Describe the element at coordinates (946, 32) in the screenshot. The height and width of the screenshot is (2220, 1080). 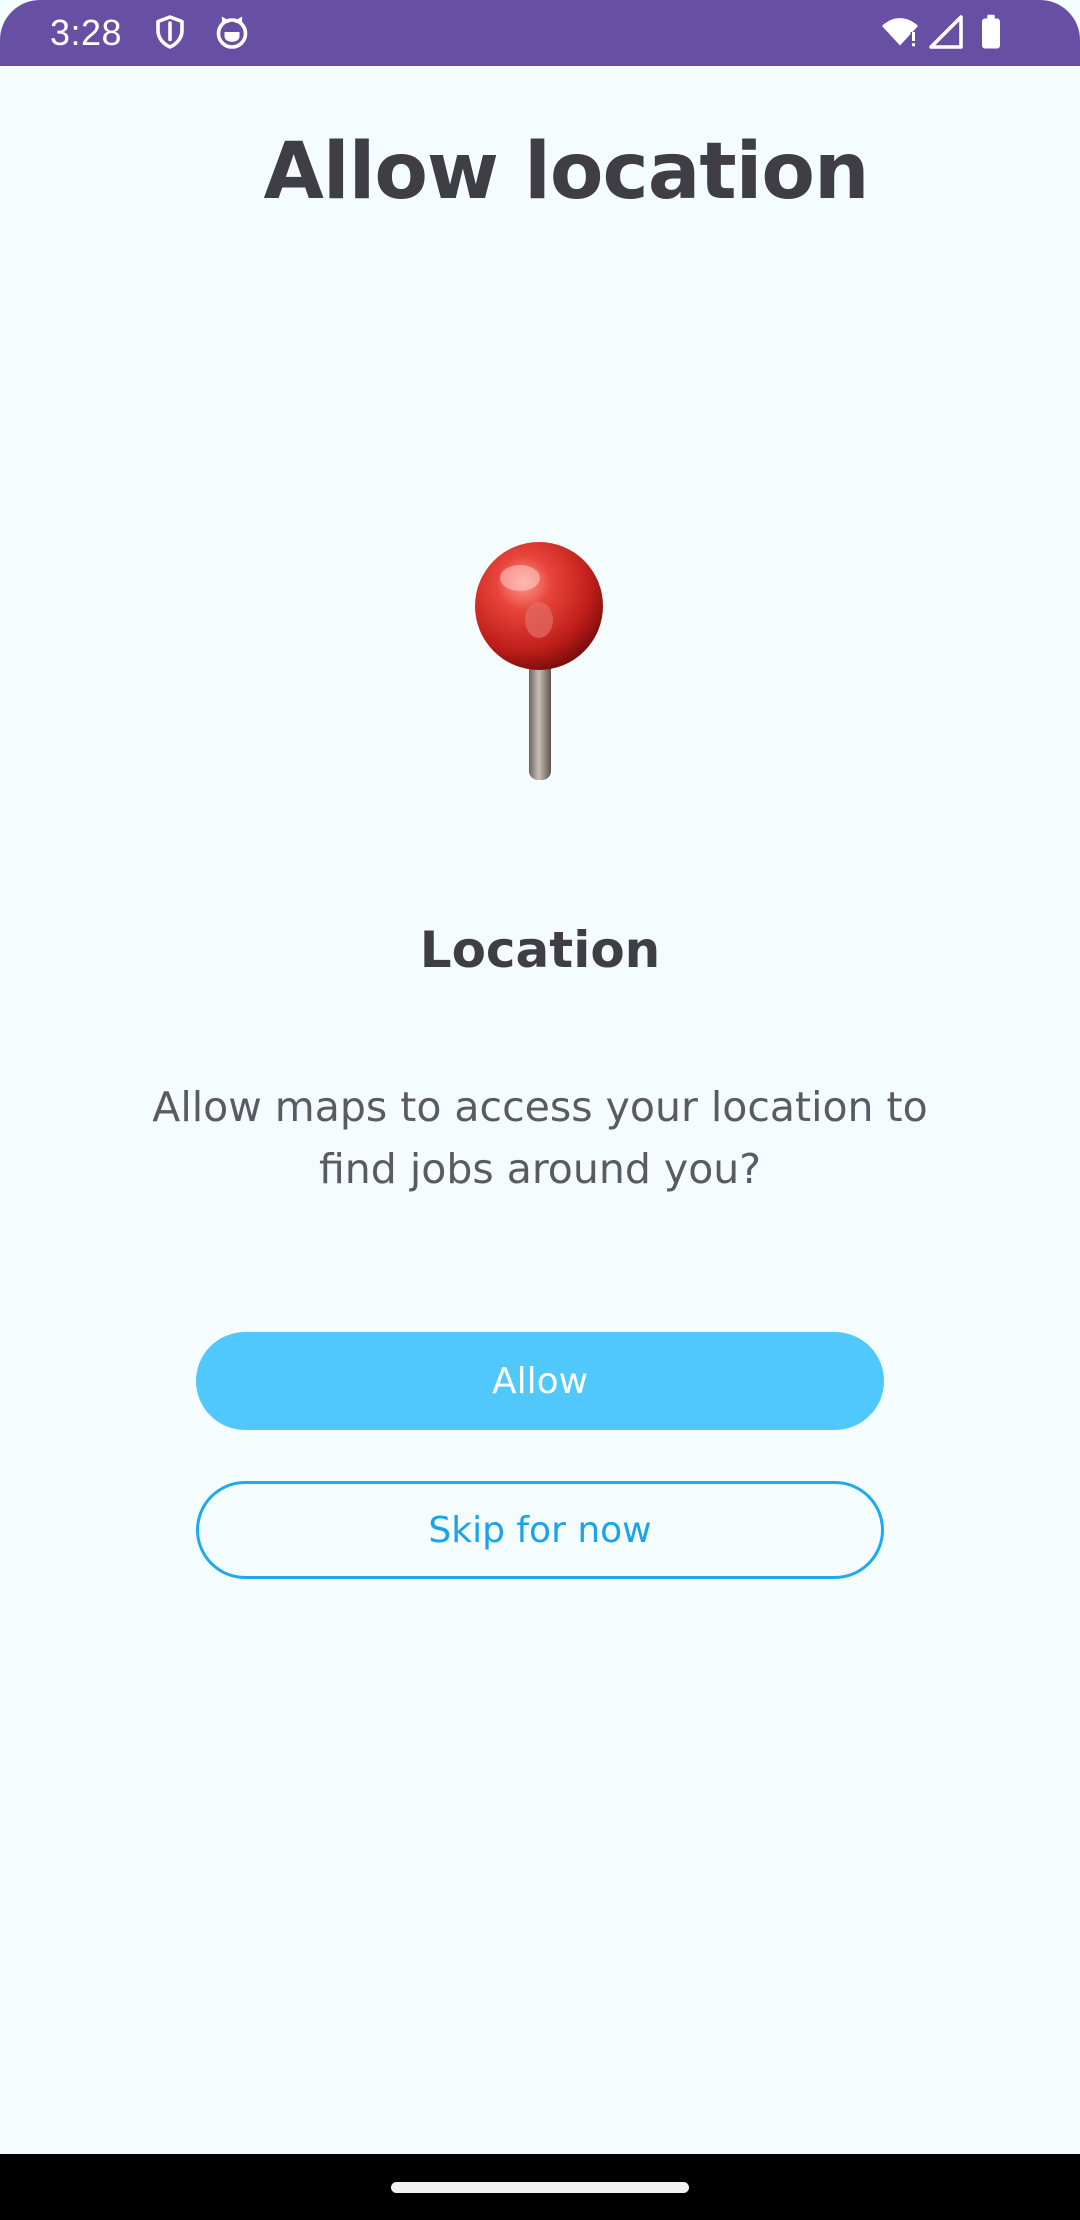
I see `signal-icon` at that location.